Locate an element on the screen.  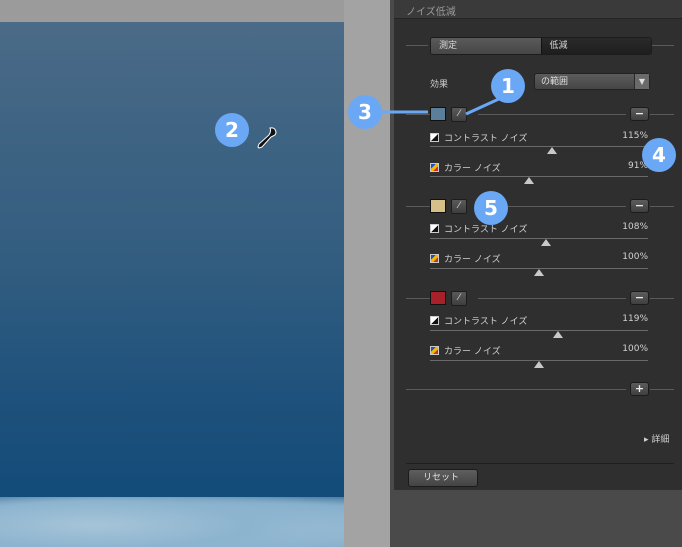
callout-3: 3 is located at coordinates (365, 112).